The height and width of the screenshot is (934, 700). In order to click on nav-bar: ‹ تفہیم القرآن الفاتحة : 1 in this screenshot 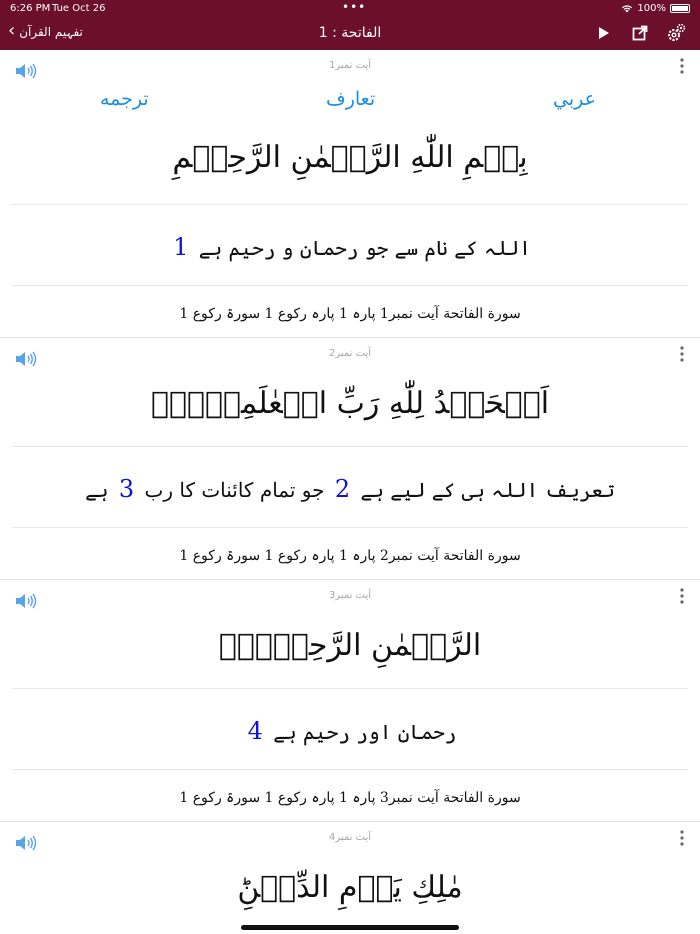, I will do `click(350, 33)`.